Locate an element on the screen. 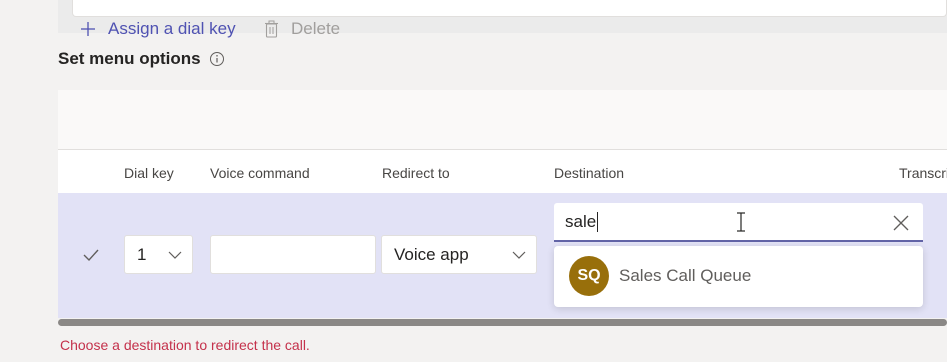 This screenshot has height=362, width=947. section-heading: Set menu options is located at coordinates (141, 59).